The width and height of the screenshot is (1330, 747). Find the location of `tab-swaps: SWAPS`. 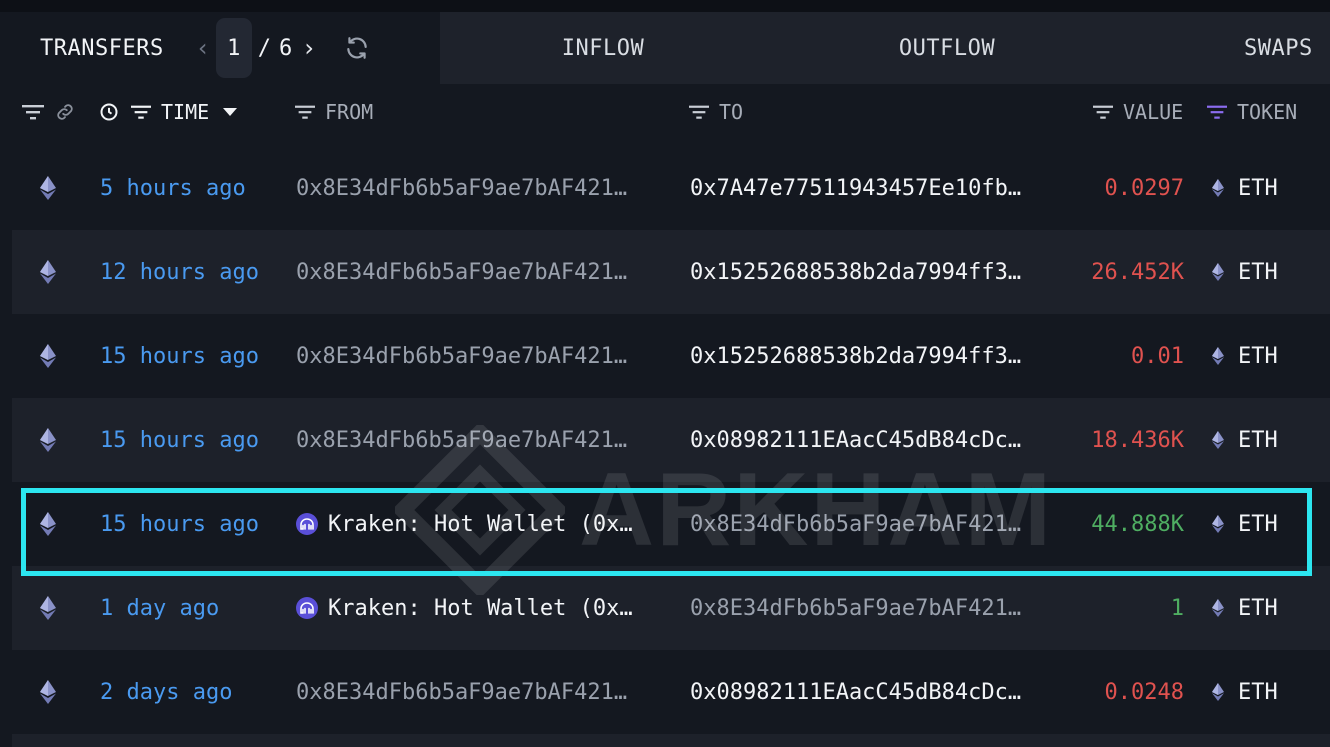

tab-swaps: SWAPS is located at coordinates (1229, 48).